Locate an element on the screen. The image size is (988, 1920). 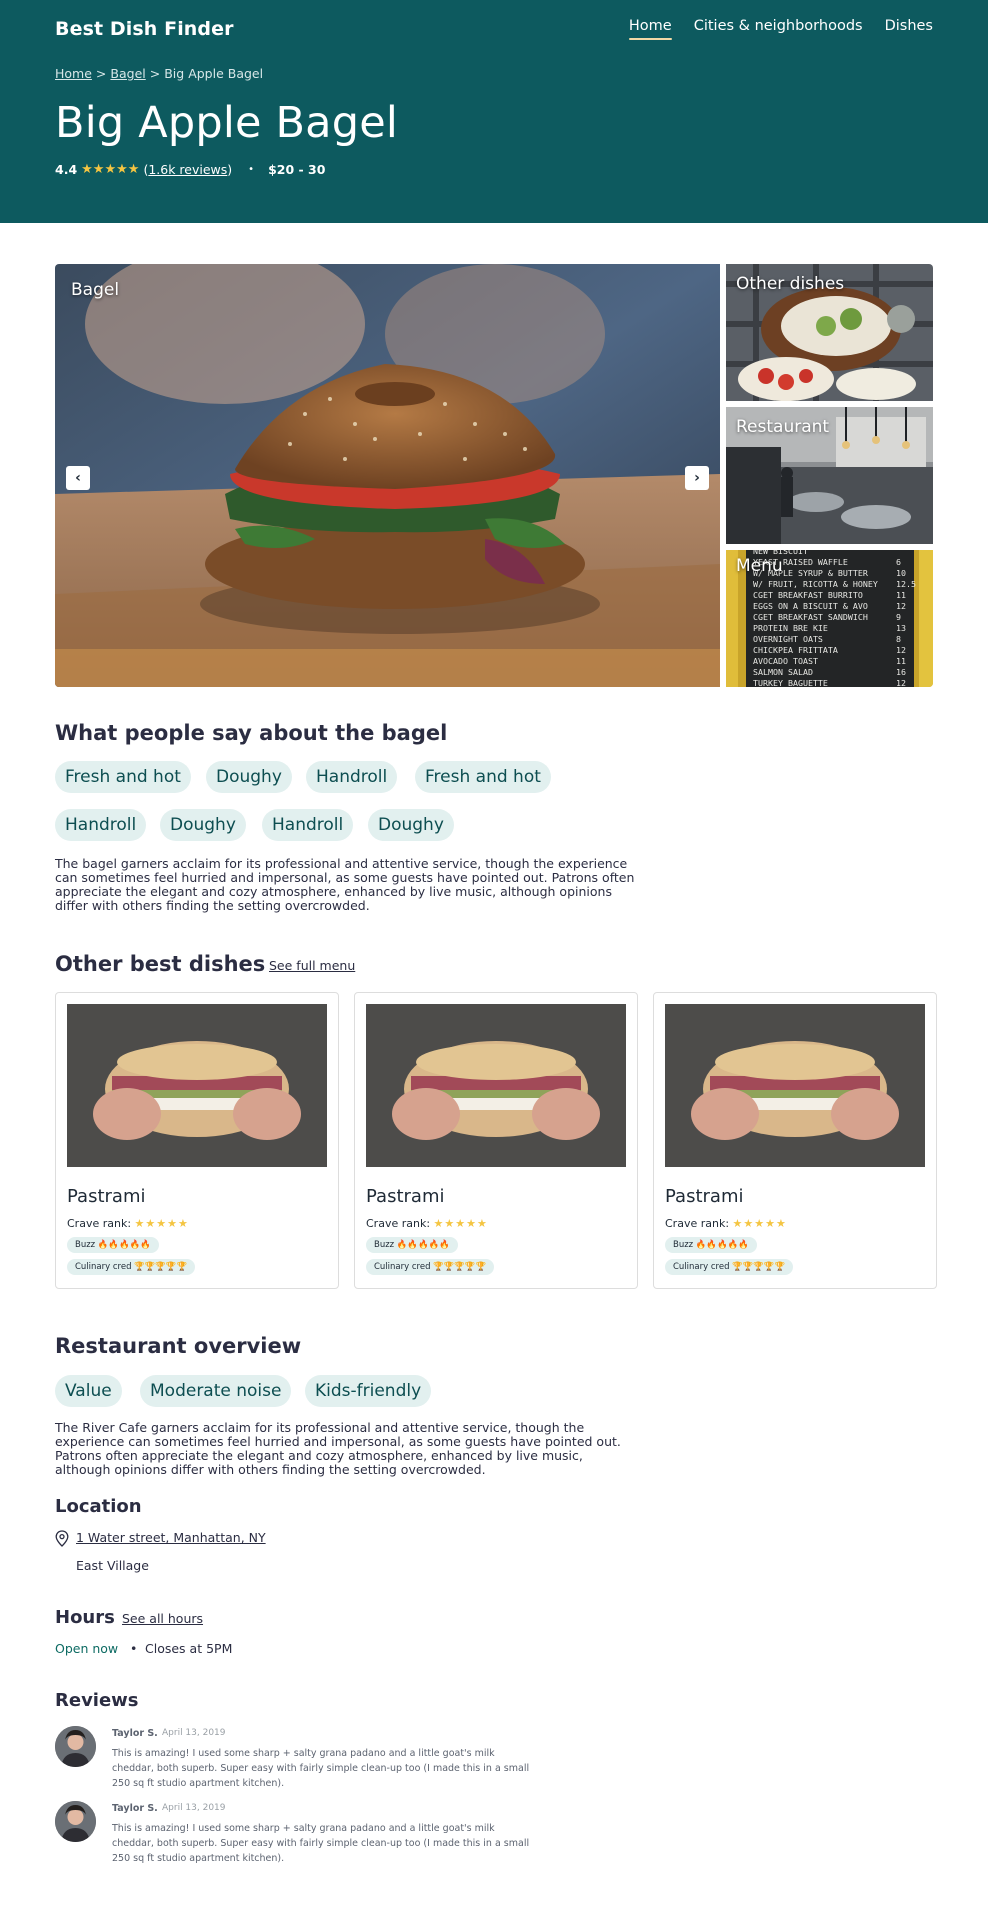
feature-chip: Kids-friendly is located at coordinates (368, 1391).